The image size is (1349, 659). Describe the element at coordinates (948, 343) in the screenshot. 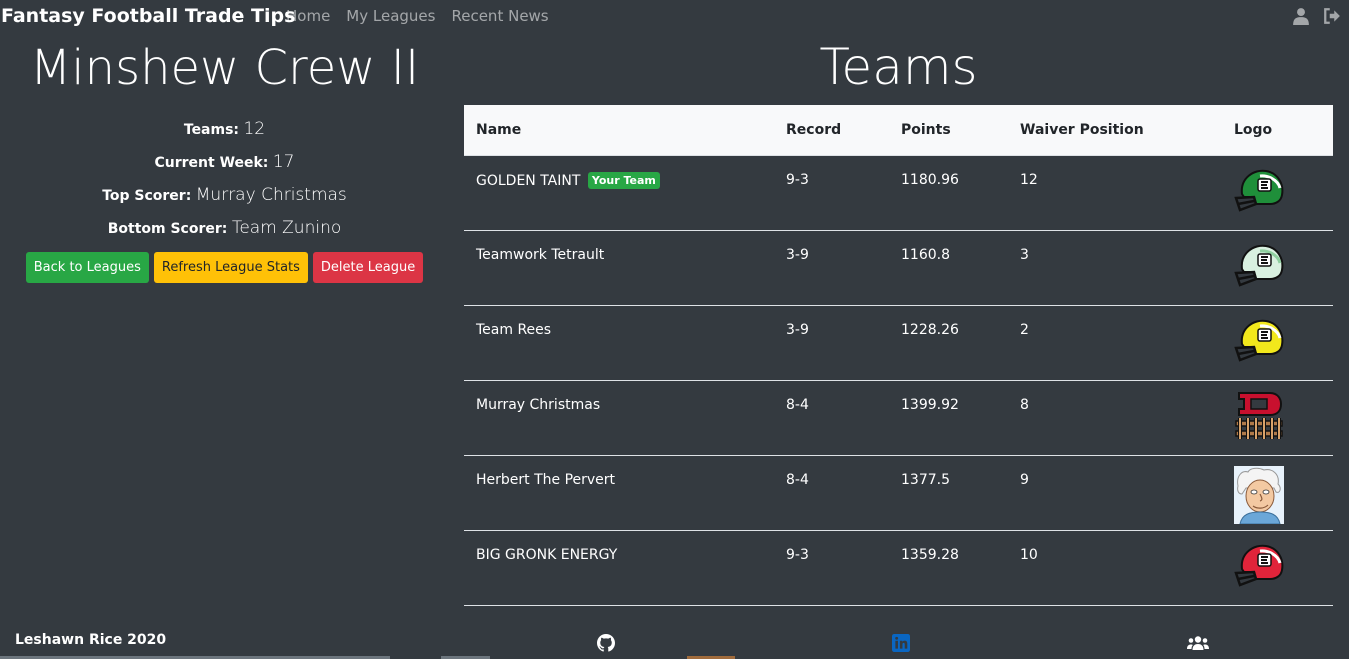

I see `team-points: 1228.26` at that location.